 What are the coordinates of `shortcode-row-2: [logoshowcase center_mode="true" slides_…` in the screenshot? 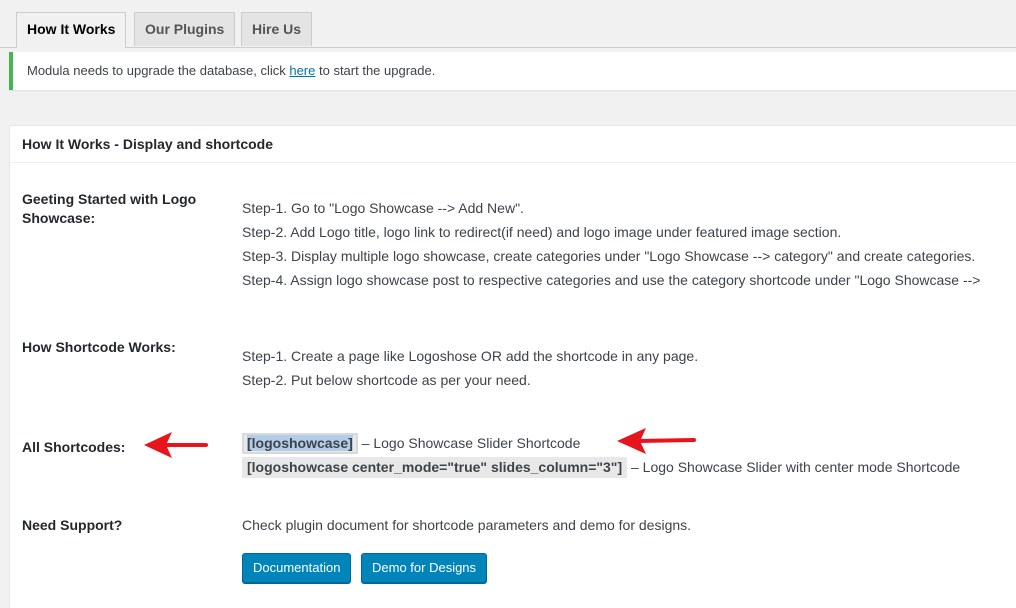 It's located at (601, 467).